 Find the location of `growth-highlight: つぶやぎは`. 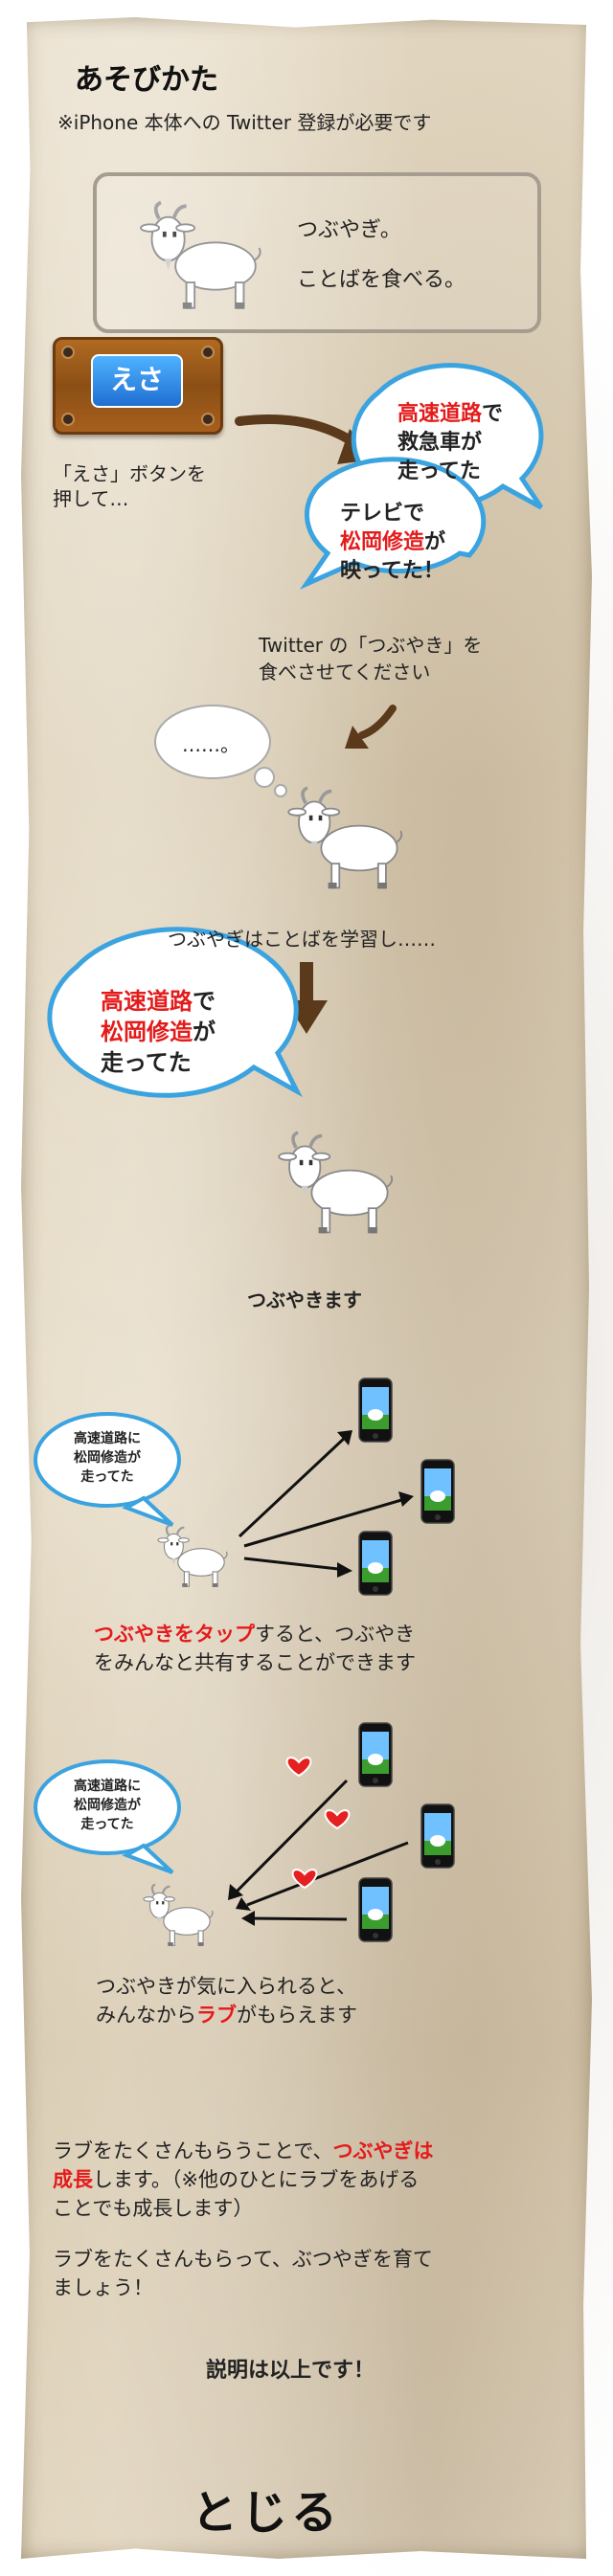

growth-highlight: つぶやぎは is located at coordinates (383, 2150).